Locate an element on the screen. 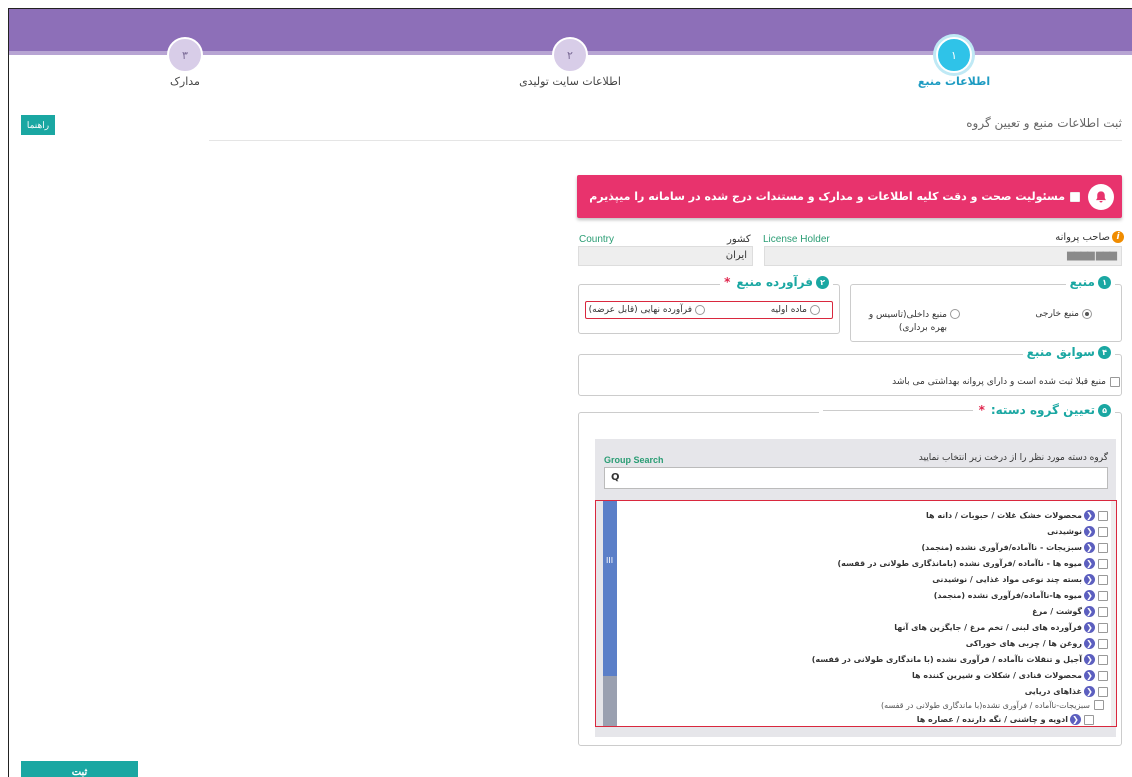 Image resolution: width=1132 pixels, height=777 pixels. source-option-external: منبع خارجی is located at coordinates (1063, 314).